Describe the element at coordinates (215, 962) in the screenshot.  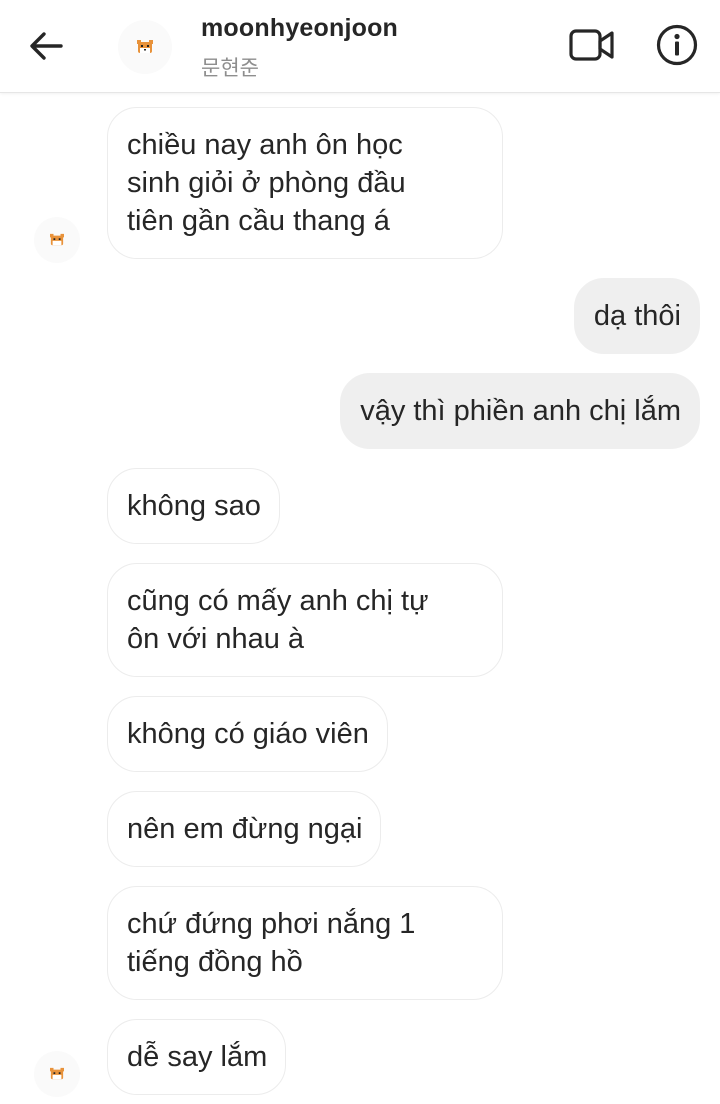
I see `message-text: tiếng đồng hồ` at that location.